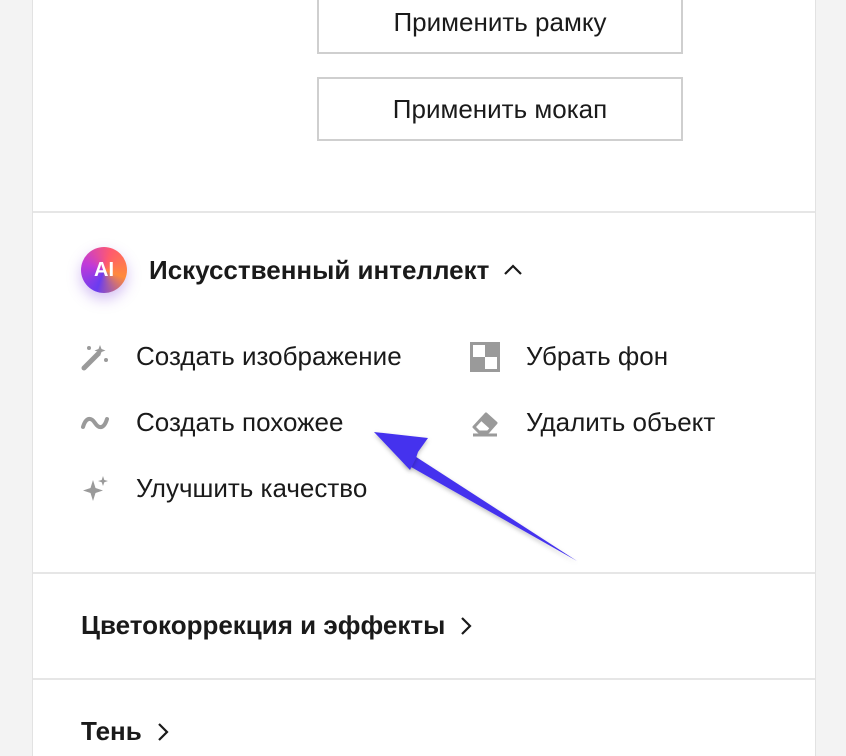 This screenshot has width=846, height=756. I want to click on apply-frame-button: Применить рамку, so click(500, 27).